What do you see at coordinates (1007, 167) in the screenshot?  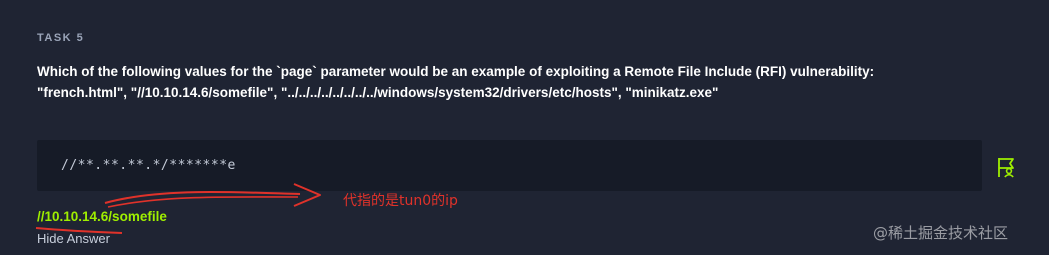 I see `flag-icon` at bounding box center [1007, 167].